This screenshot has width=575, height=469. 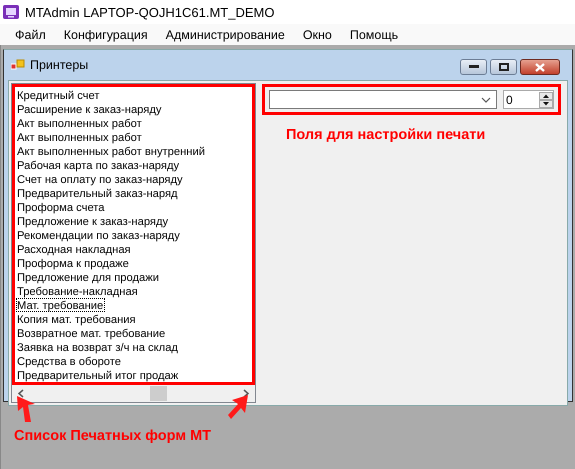 I want to click on menu-item: Помощь, so click(x=374, y=35).